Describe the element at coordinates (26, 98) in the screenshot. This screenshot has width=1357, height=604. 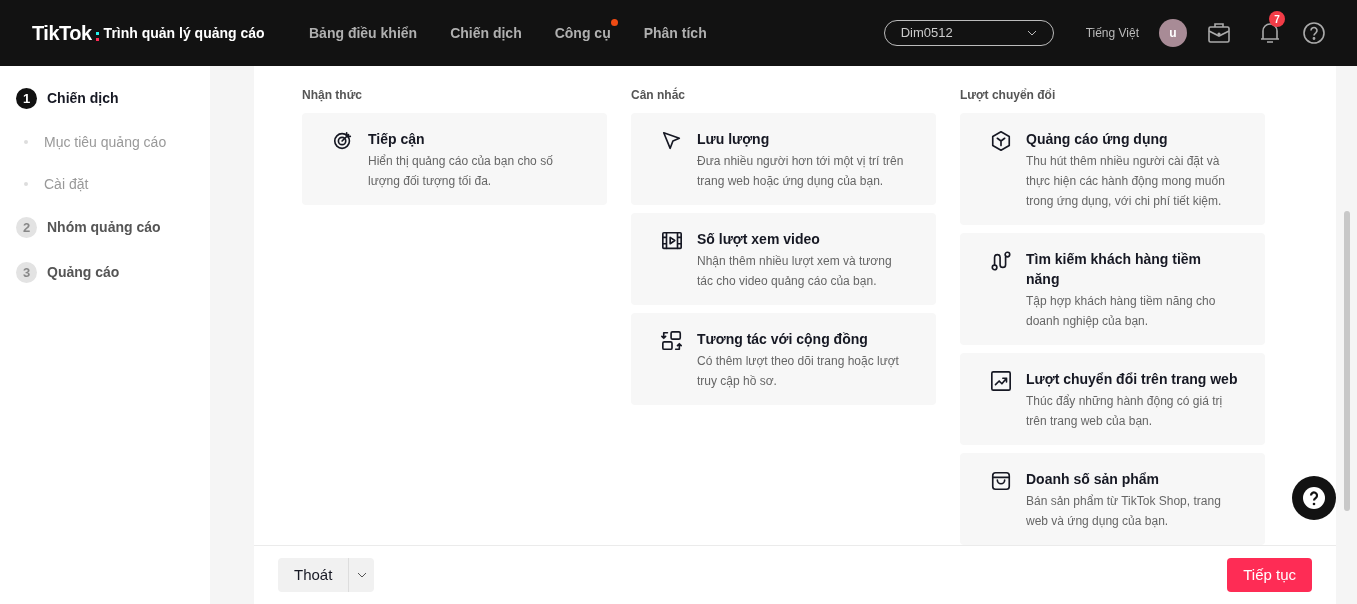
I see `step-number: 1` at that location.